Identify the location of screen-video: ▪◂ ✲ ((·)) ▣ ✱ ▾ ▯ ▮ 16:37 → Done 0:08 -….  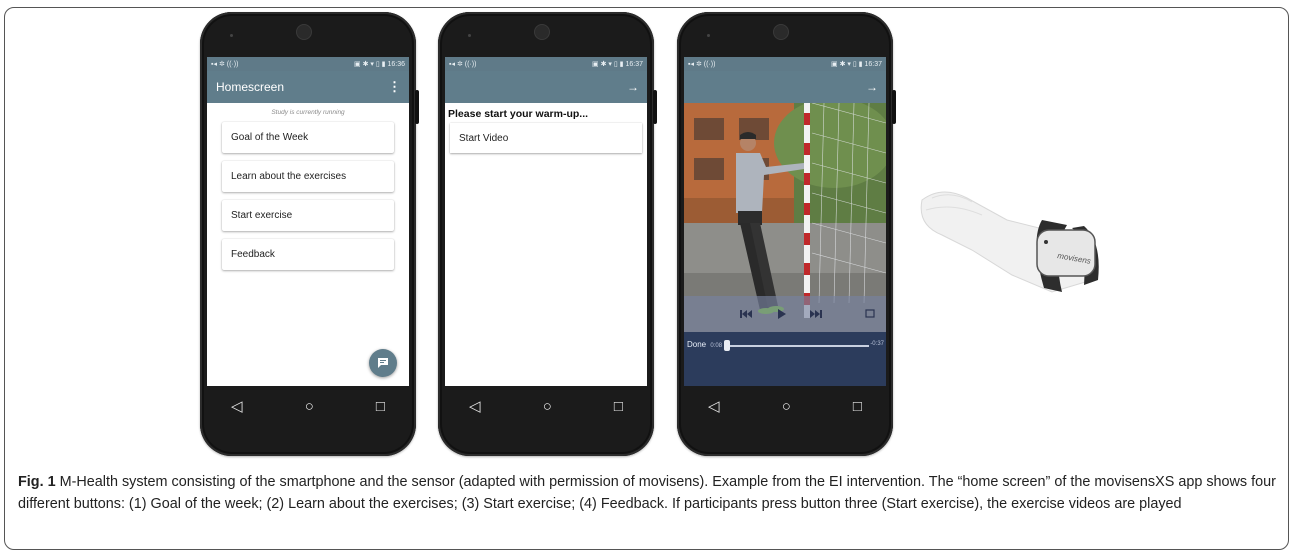
(785, 221).